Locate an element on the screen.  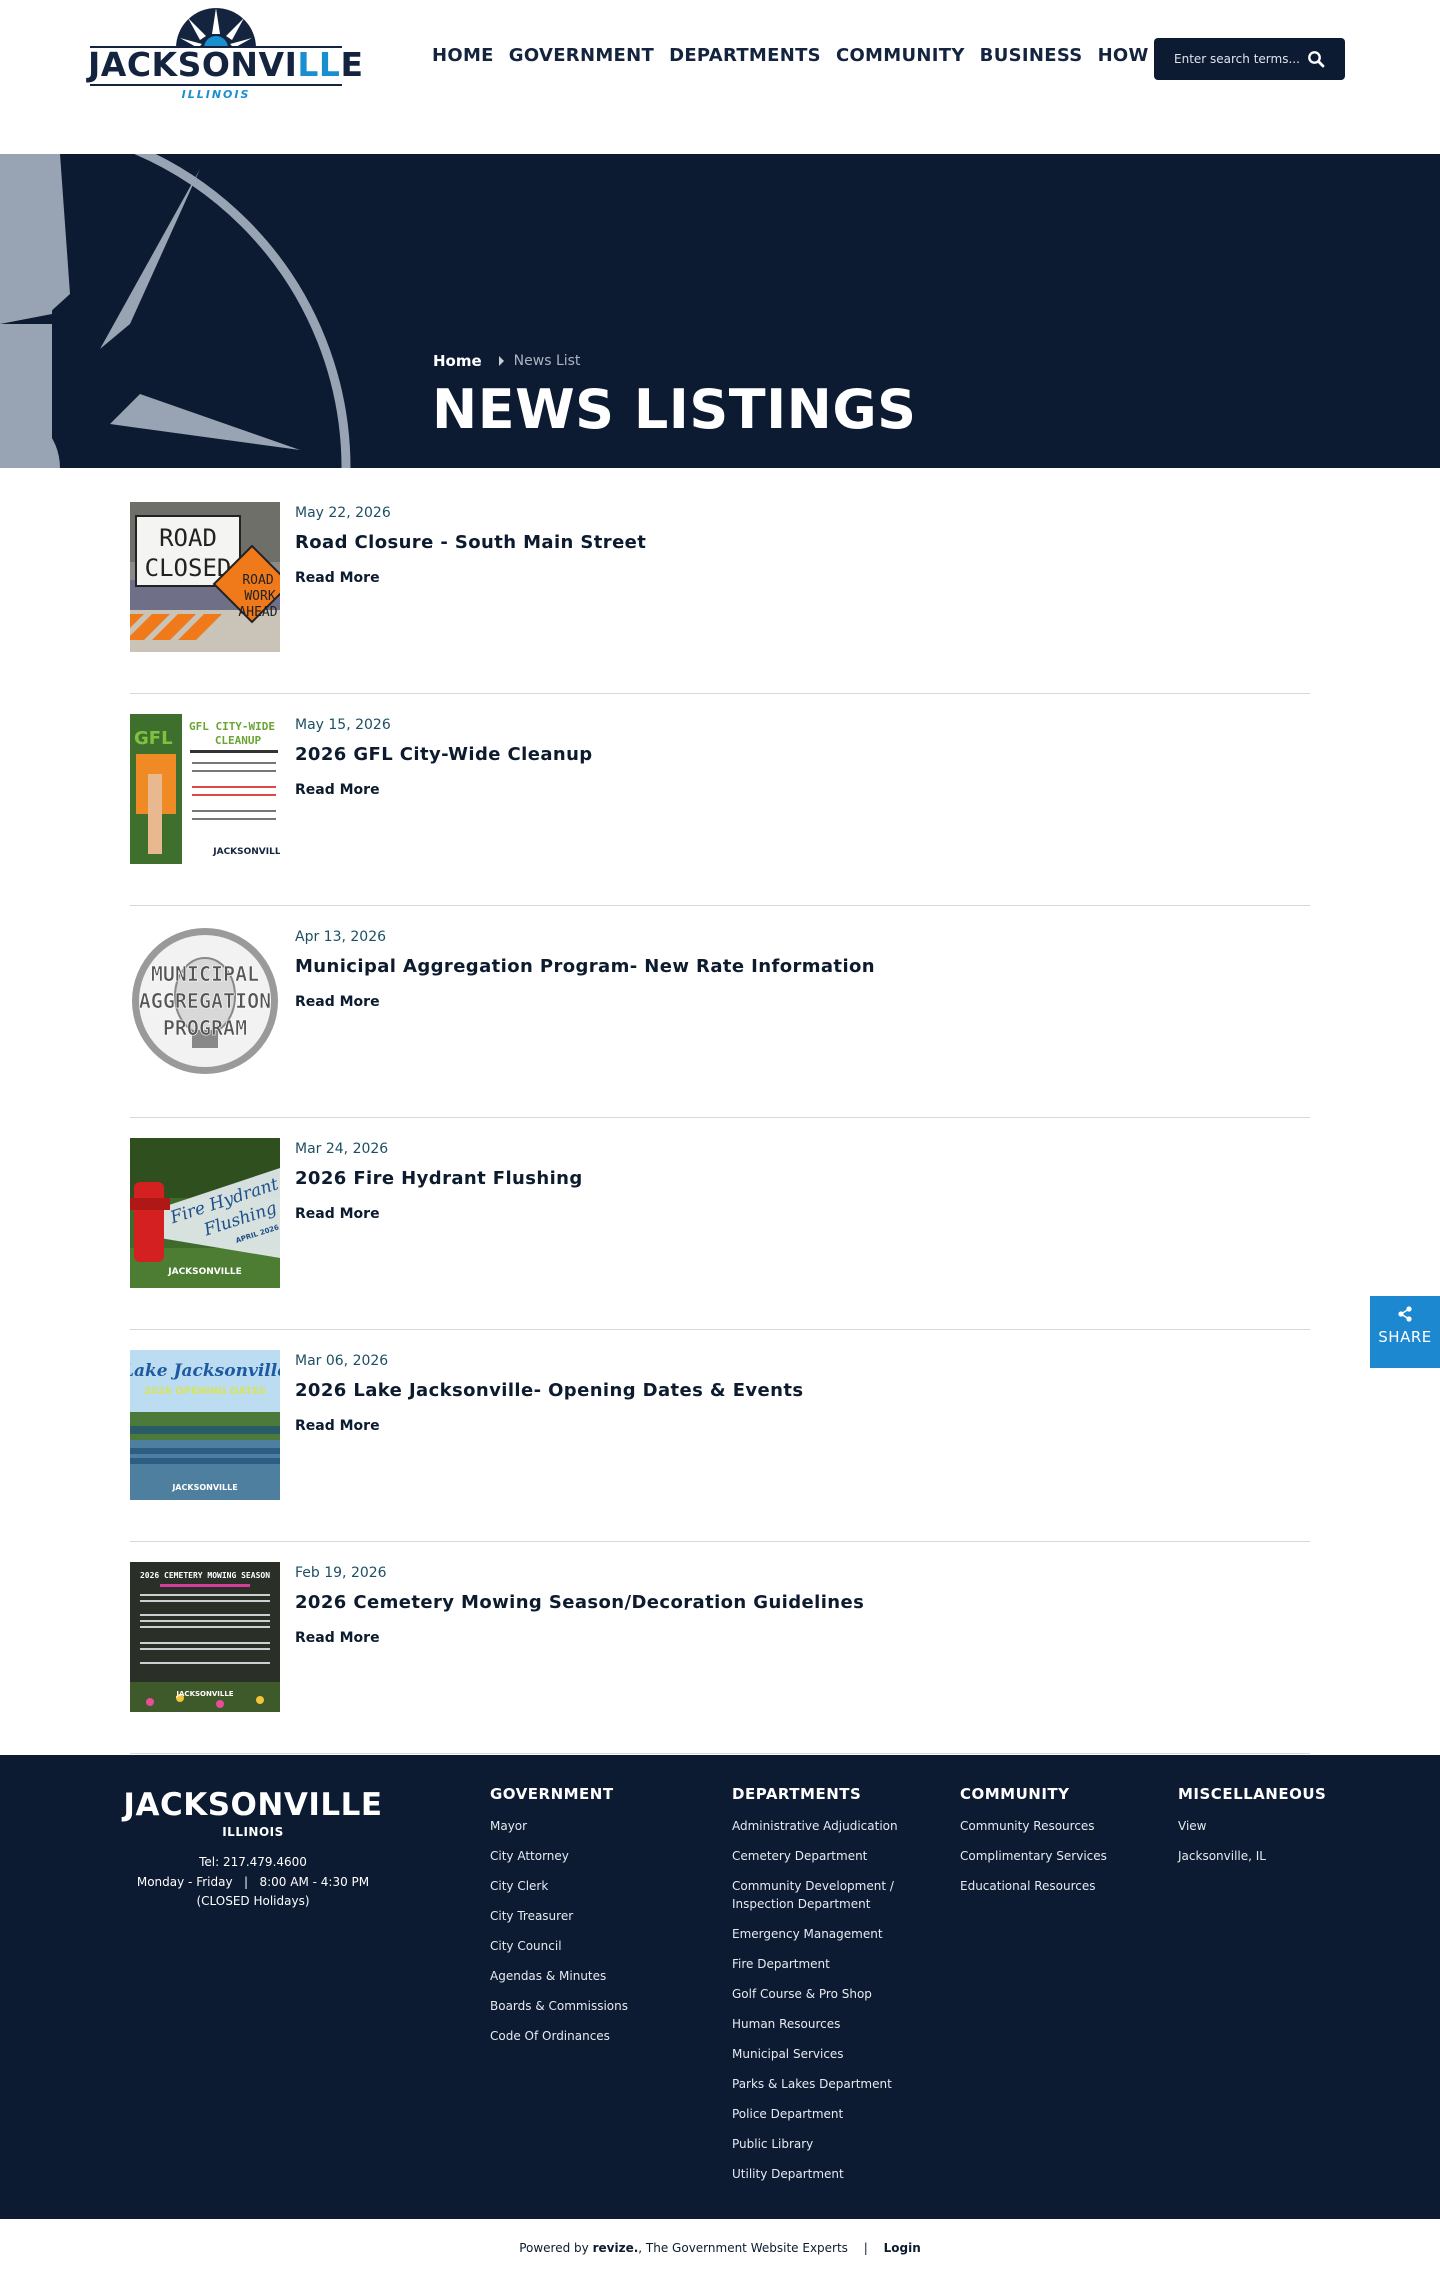
login-link: Login is located at coordinates (902, 2248).